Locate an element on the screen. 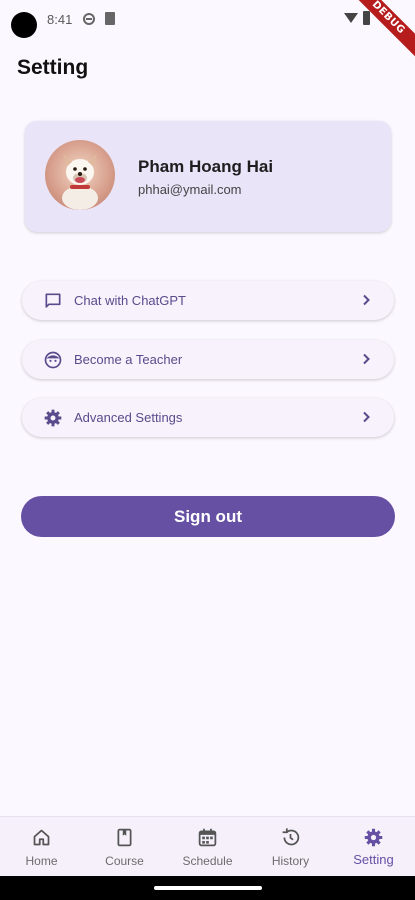  chat-icon is located at coordinates (53, 300).